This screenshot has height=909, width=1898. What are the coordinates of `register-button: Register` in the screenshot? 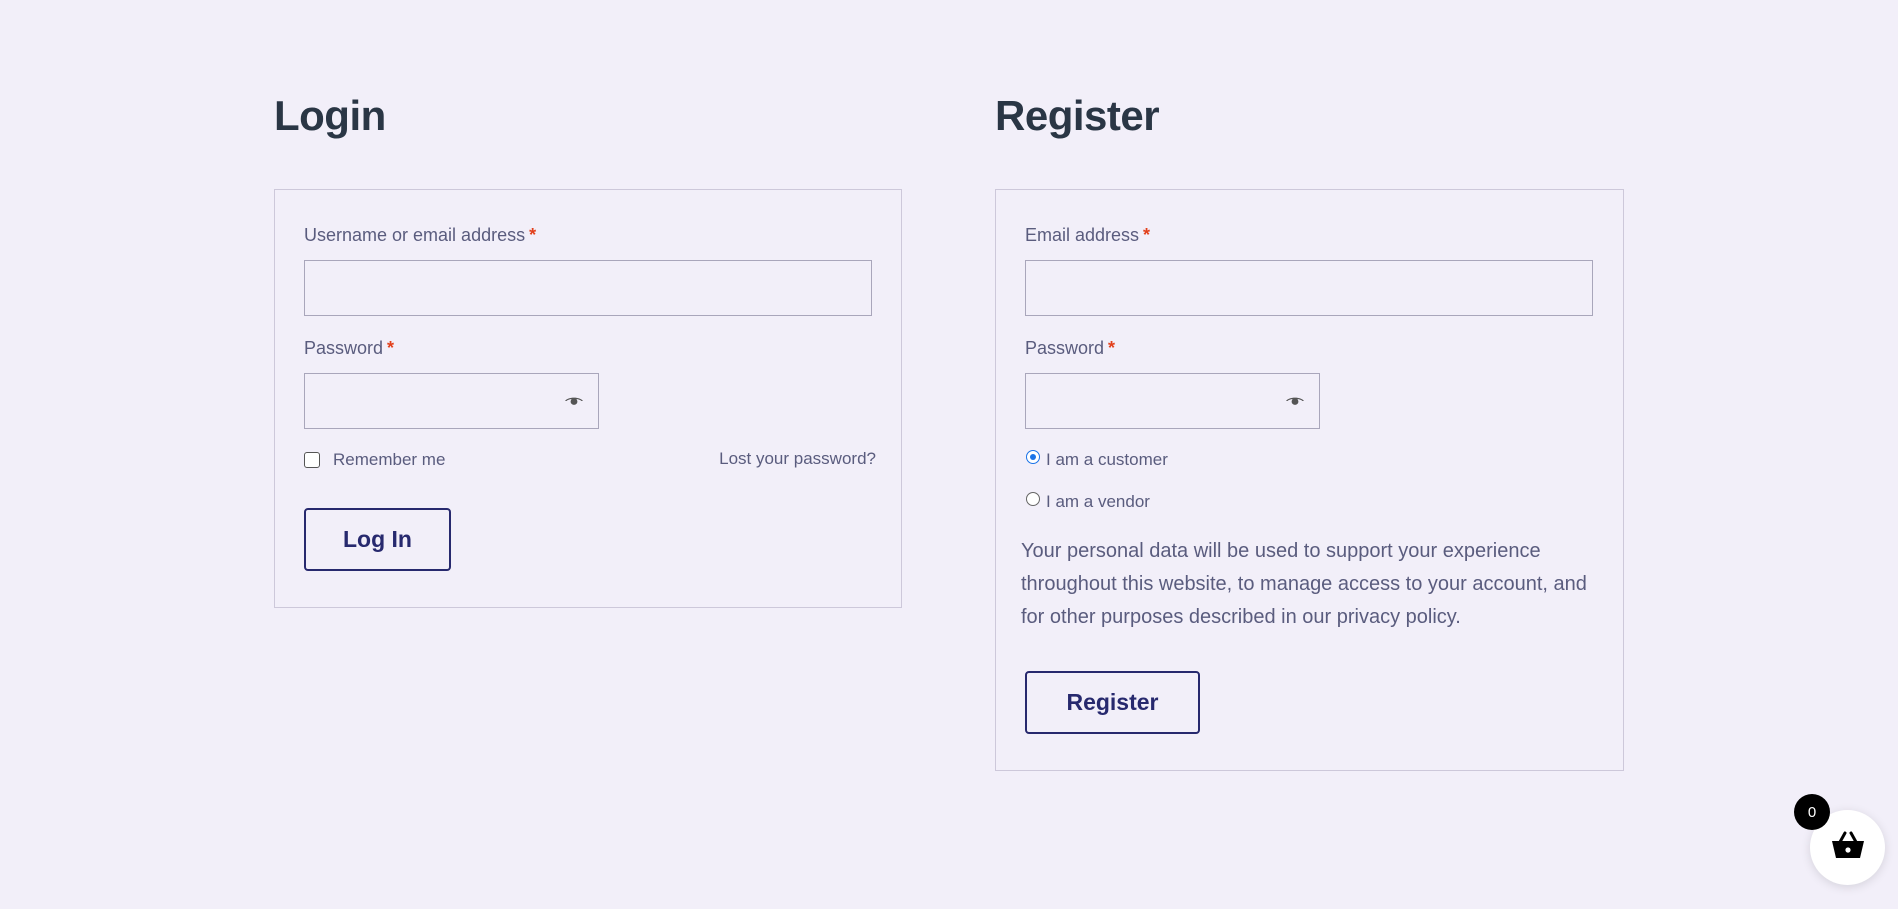 It's located at (1112, 702).